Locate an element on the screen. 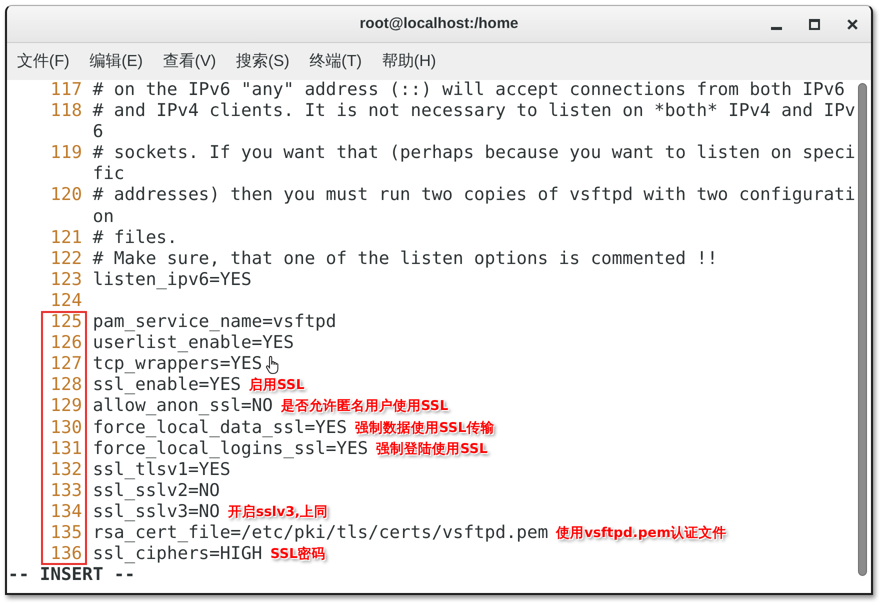 This screenshot has width=885, height=605. line-number: 129 is located at coordinates (66, 406).